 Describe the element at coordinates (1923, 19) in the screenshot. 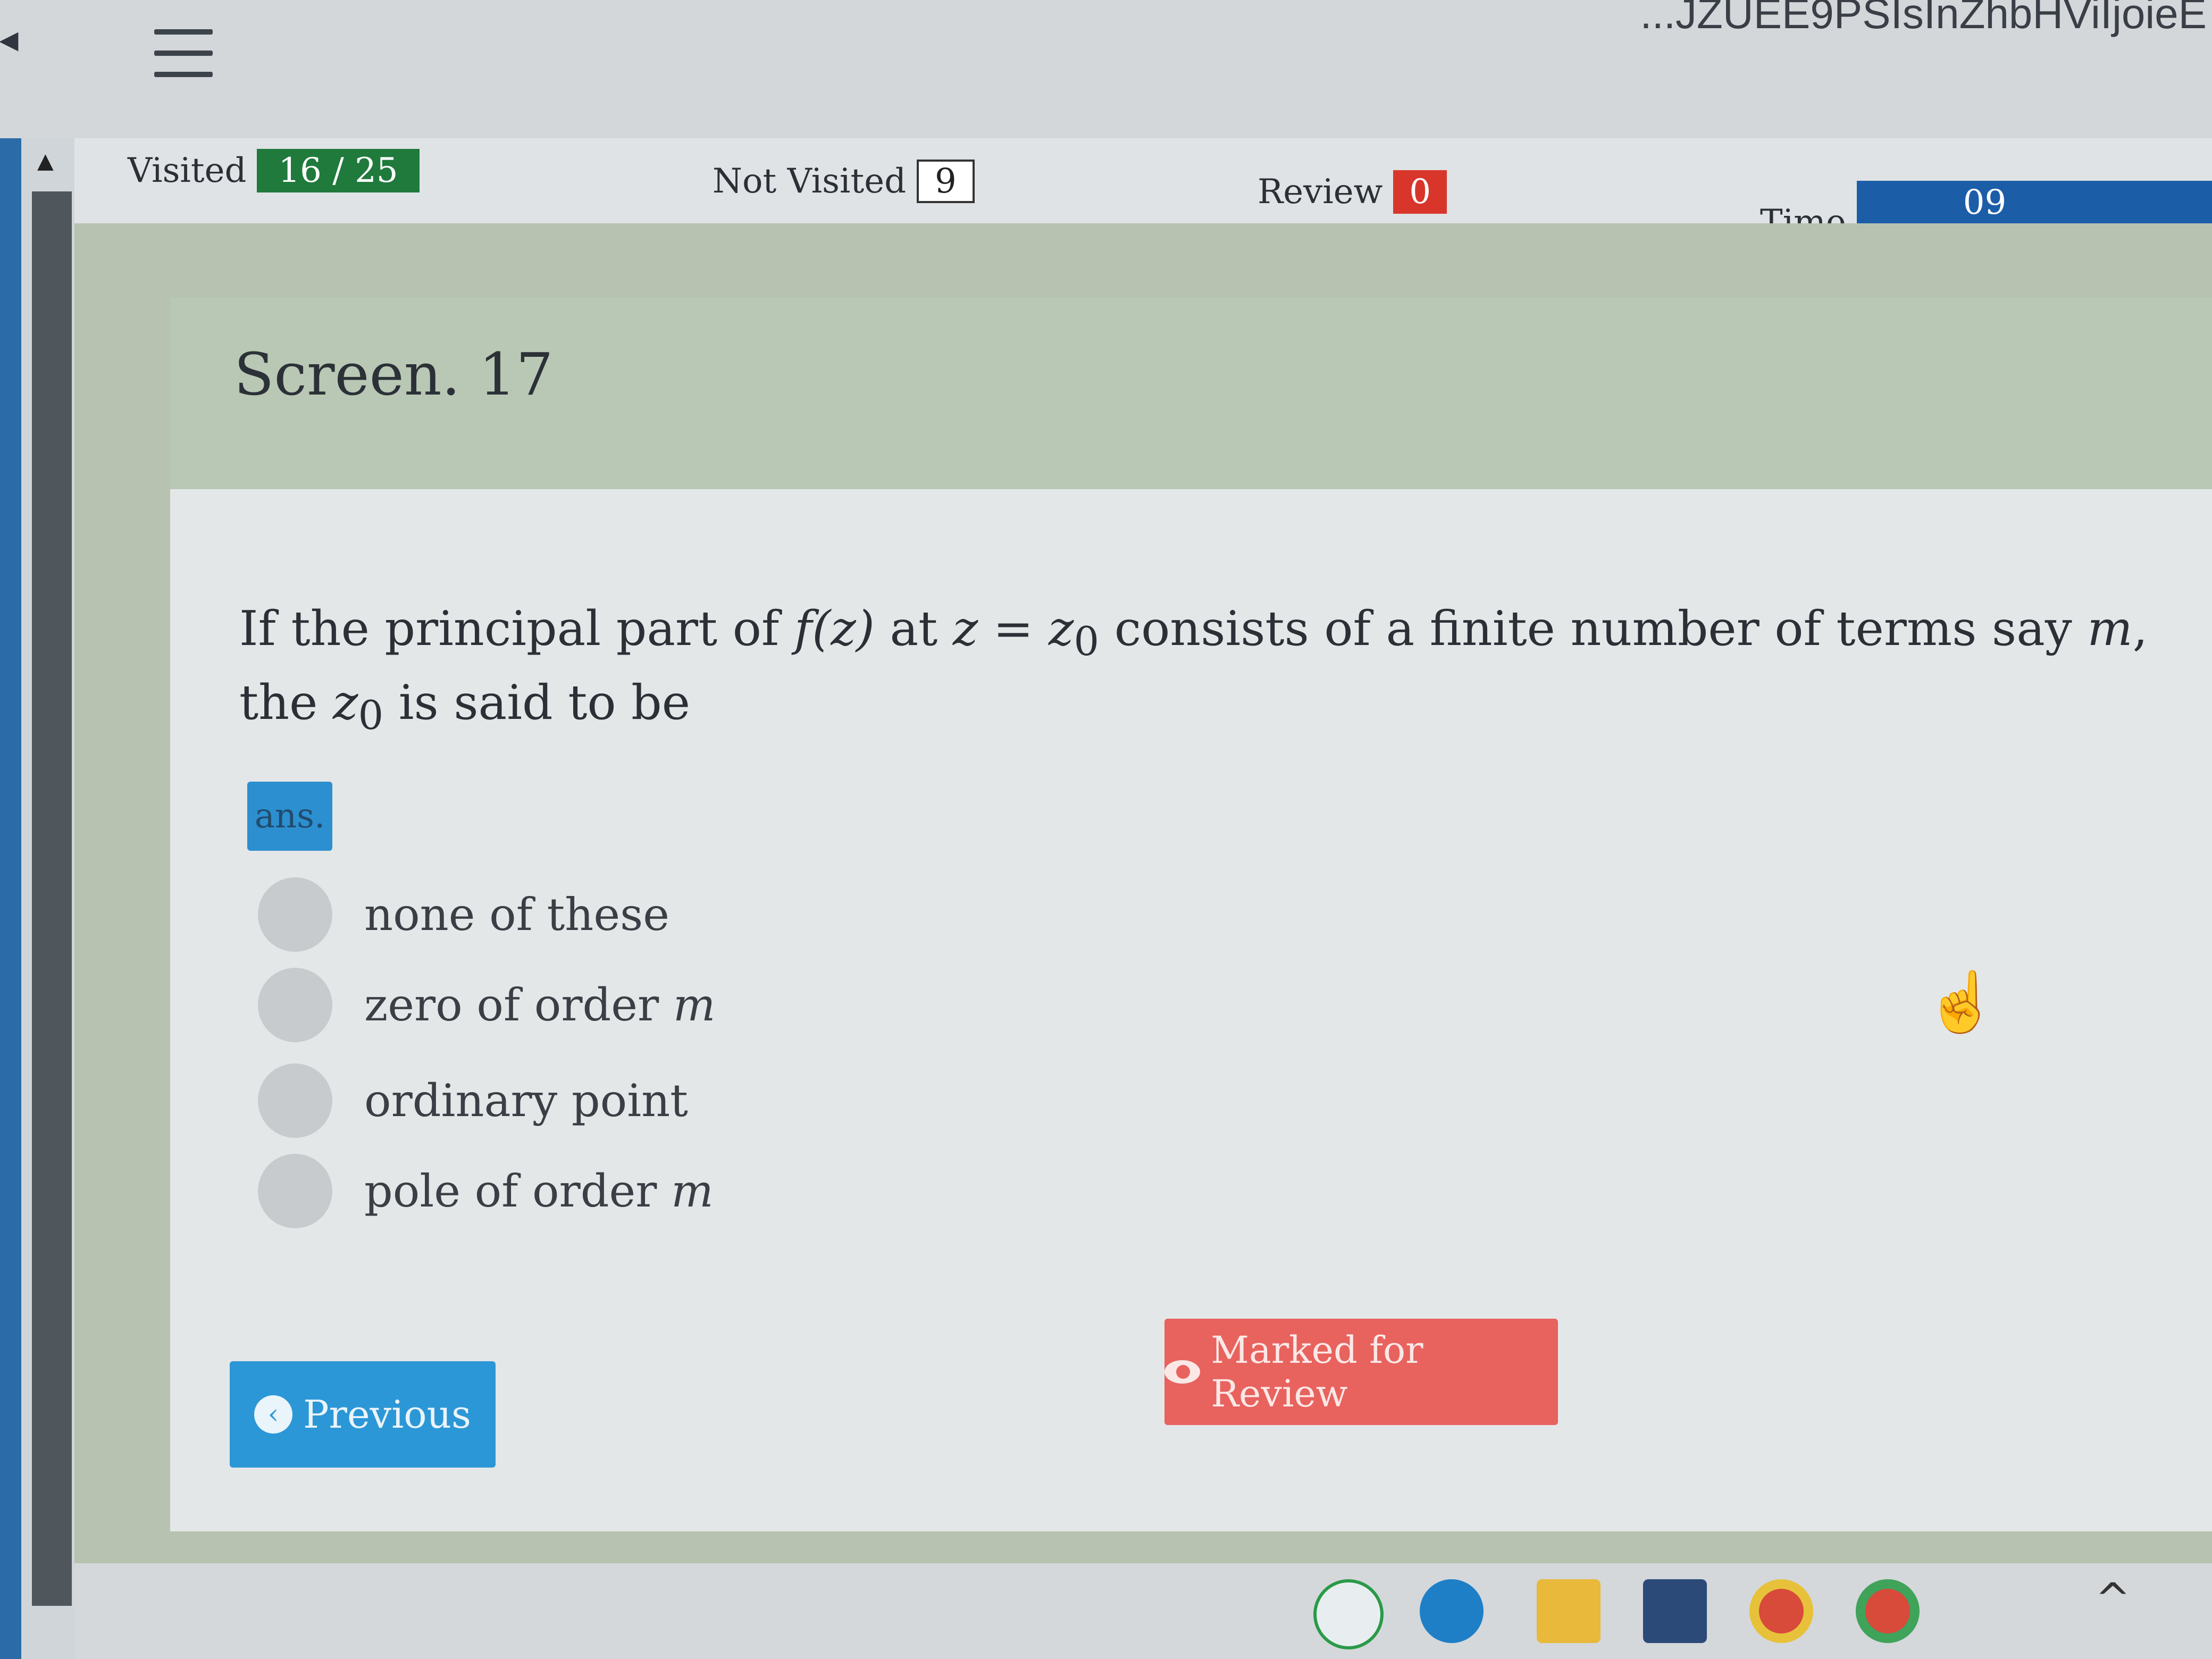

I see `url-text: ...JZUEE9PSIsInZhbHViIjoieE` at that location.